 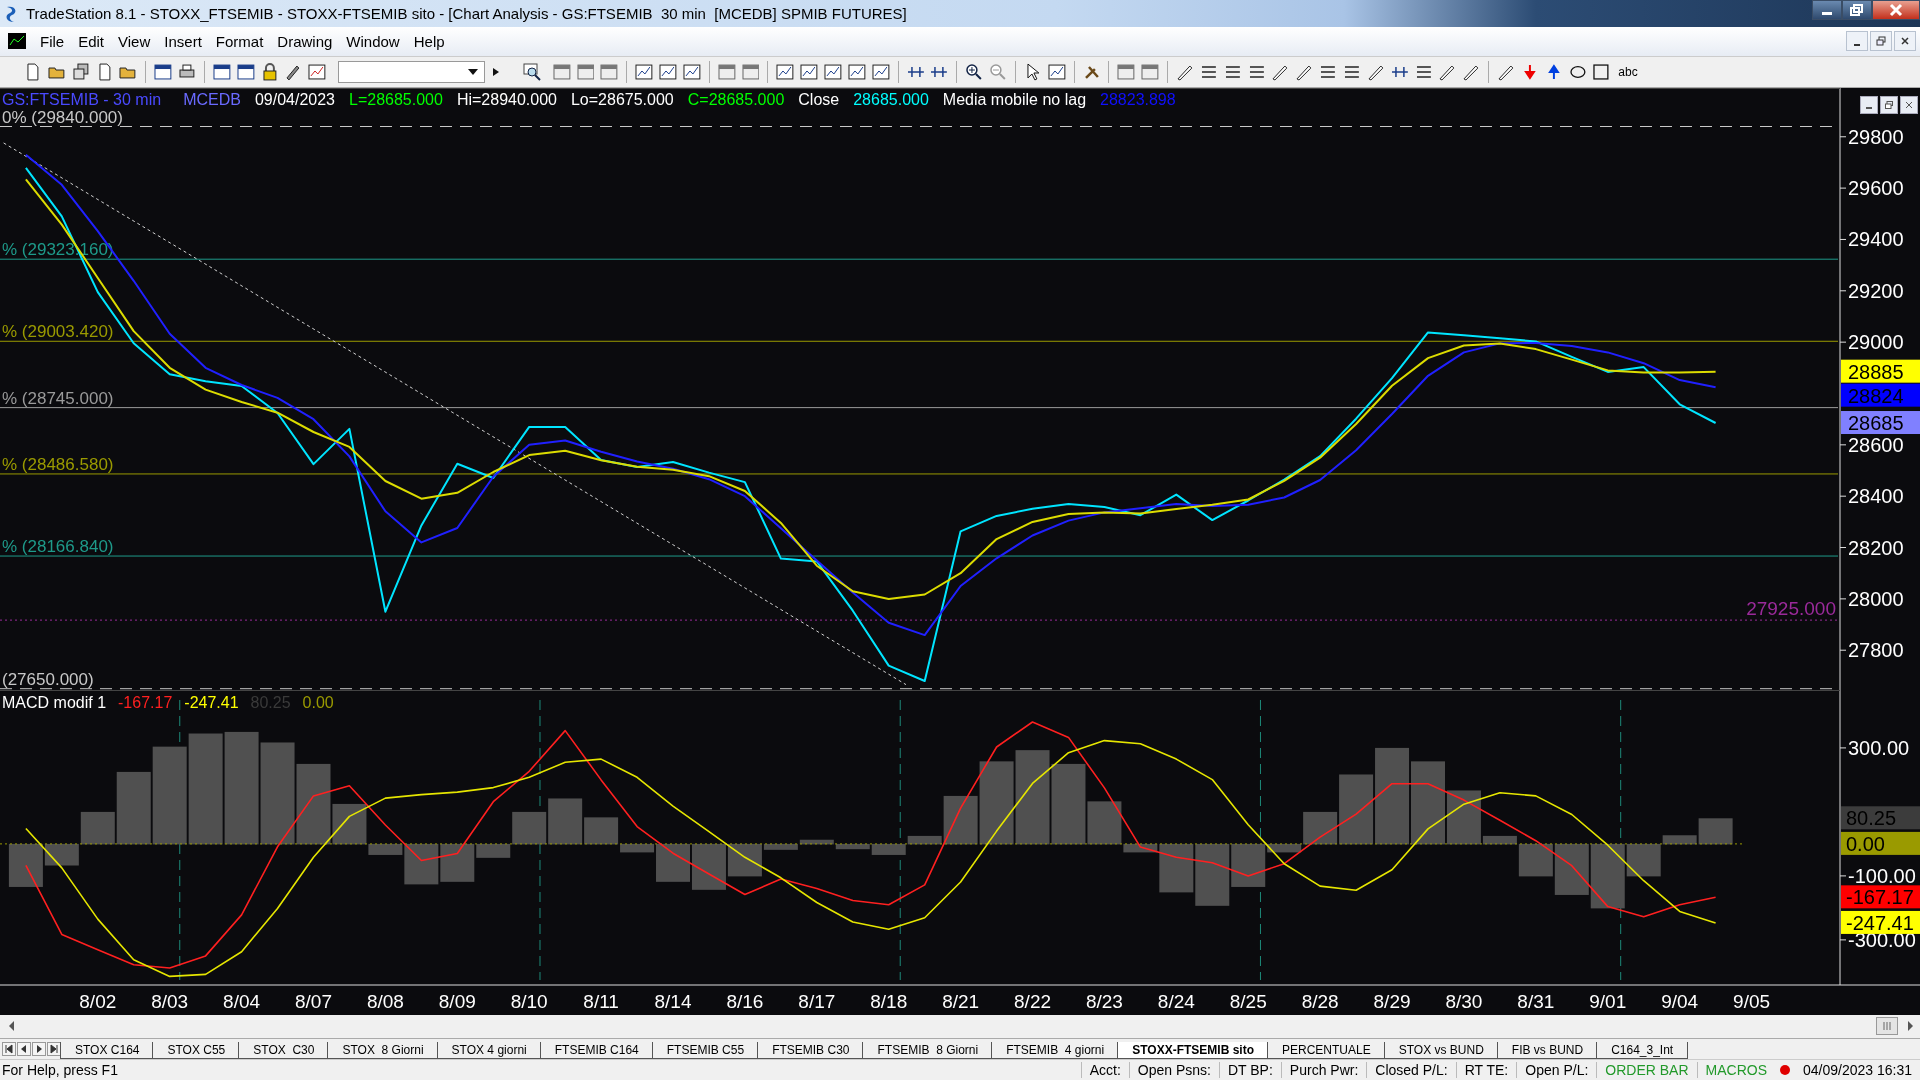 What do you see at coordinates (506, 99) in the screenshot?
I see `chart-header-text: Hi=28940.000` at bounding box center [506, 99].